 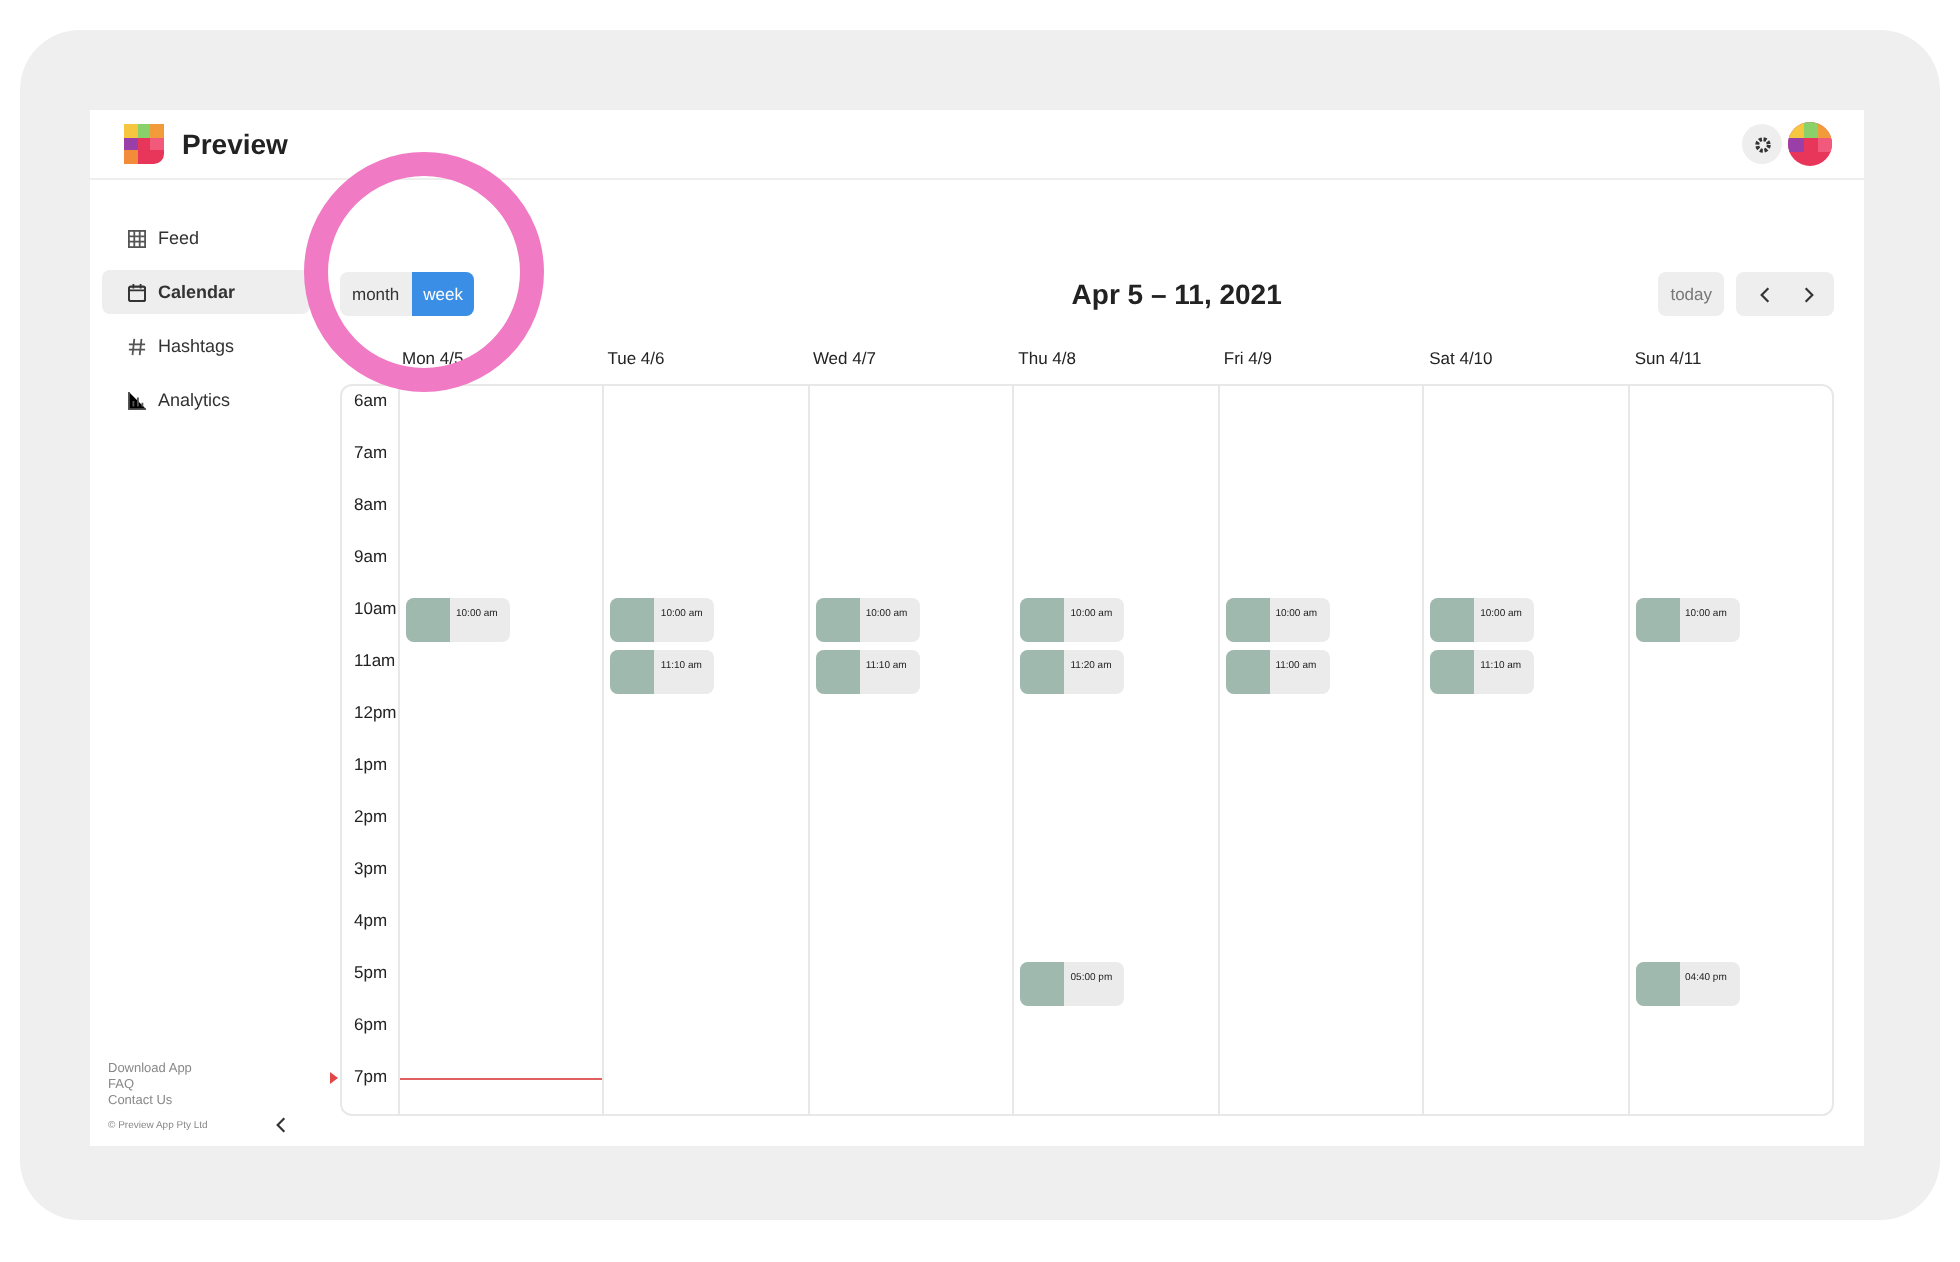 I want to click on next-chevron-icon, so click(x=1809, y=295).